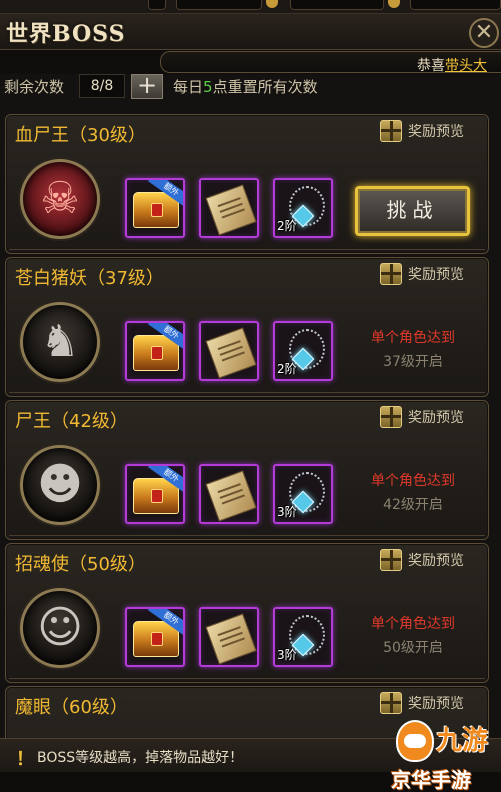 The image size is (501, 792). I want to click on unlock-requirement: 单个角色达到 50级开启, so click(413, 636).